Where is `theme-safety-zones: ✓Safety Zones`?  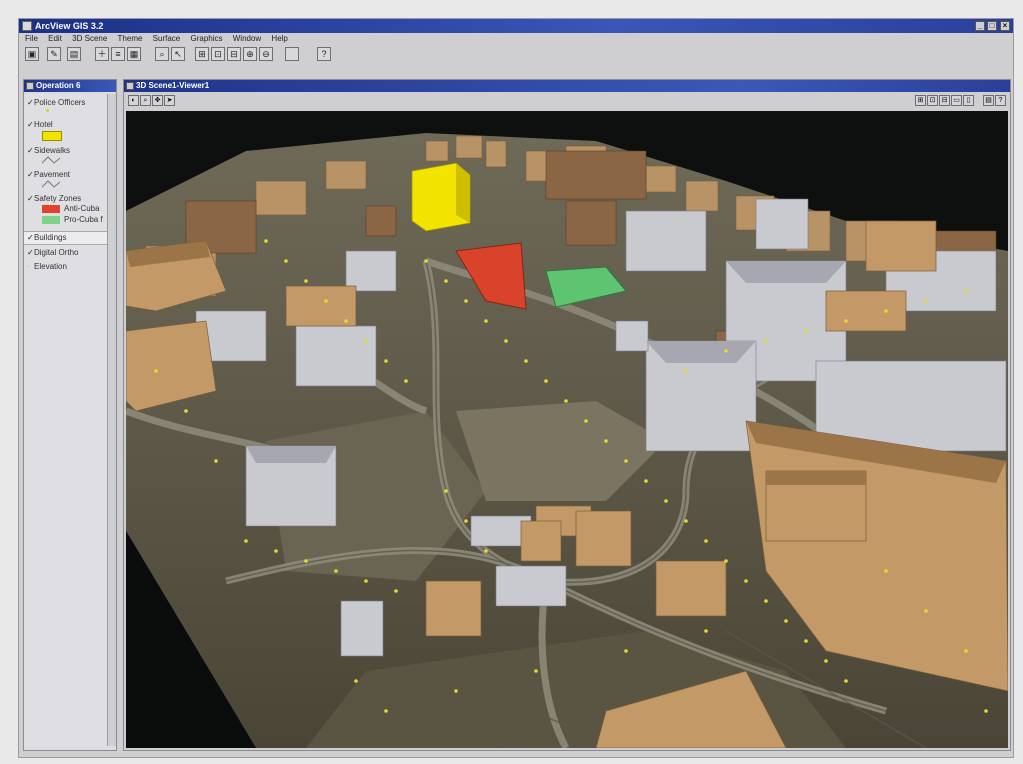 theme-safety-zones: ✓Safety Zones is located at coordinates (54, 198).